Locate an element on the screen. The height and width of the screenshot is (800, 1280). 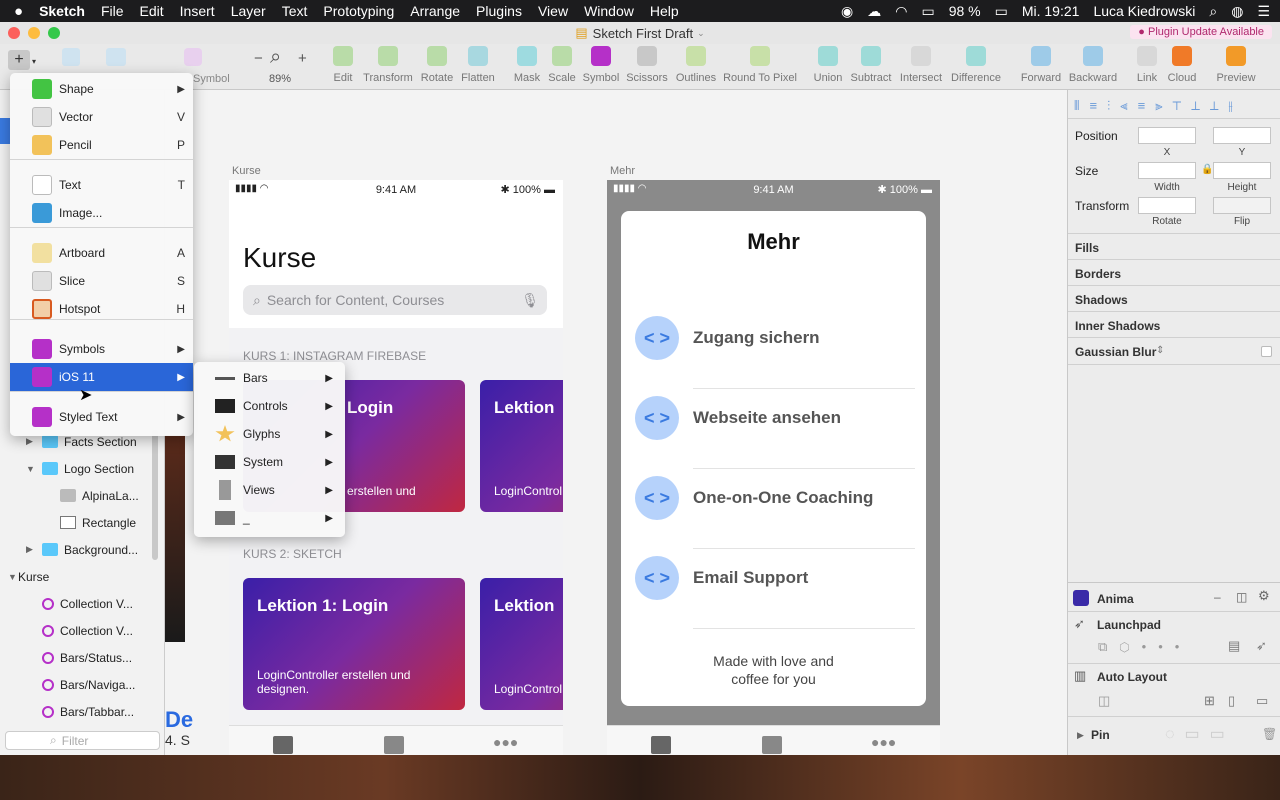
chevron-down-icon: ⌄ is located at coordinates (701, 33).